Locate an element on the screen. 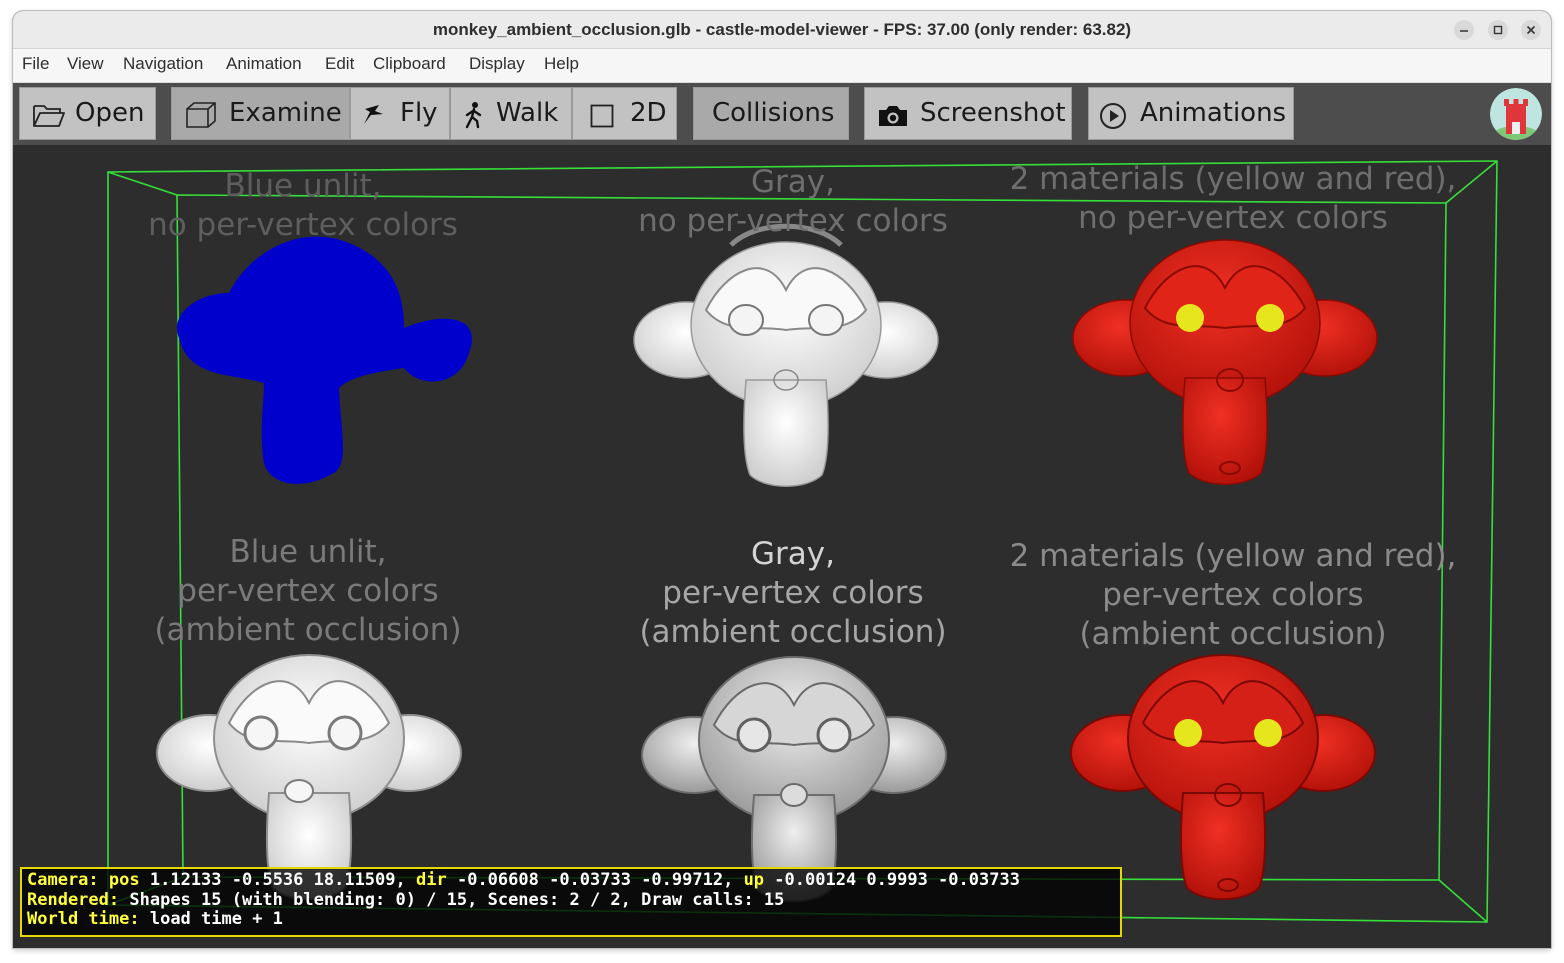  monkey-gray is located at coordinates (786, 355).